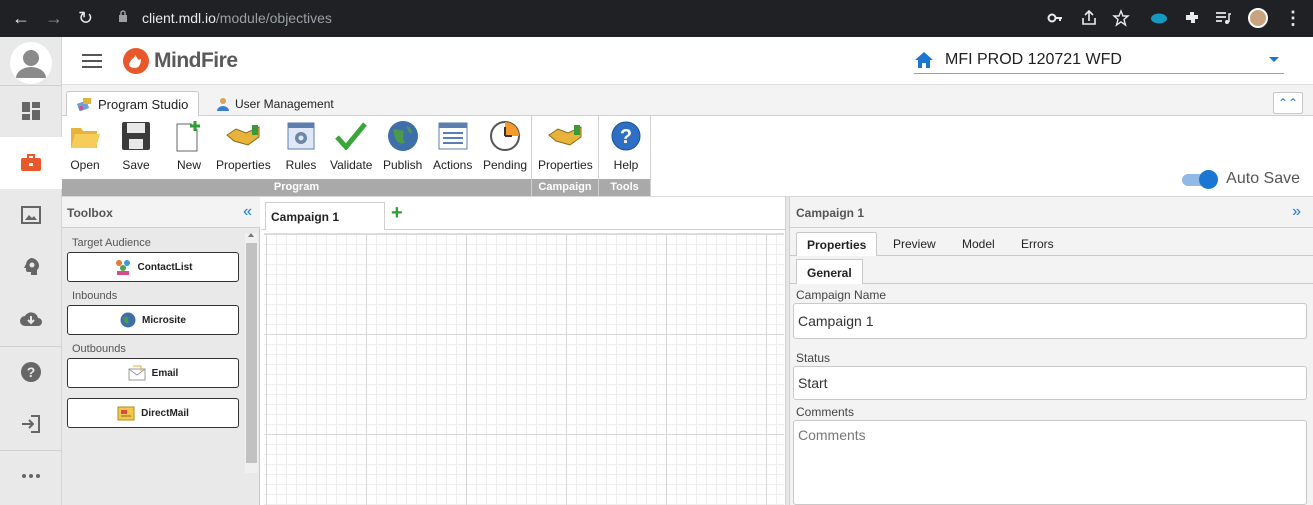 This screenshot has height=505, width=1313. Describe the element at coordinates (136, 147) in the screenshot. I see `save-button: Save` at that location.